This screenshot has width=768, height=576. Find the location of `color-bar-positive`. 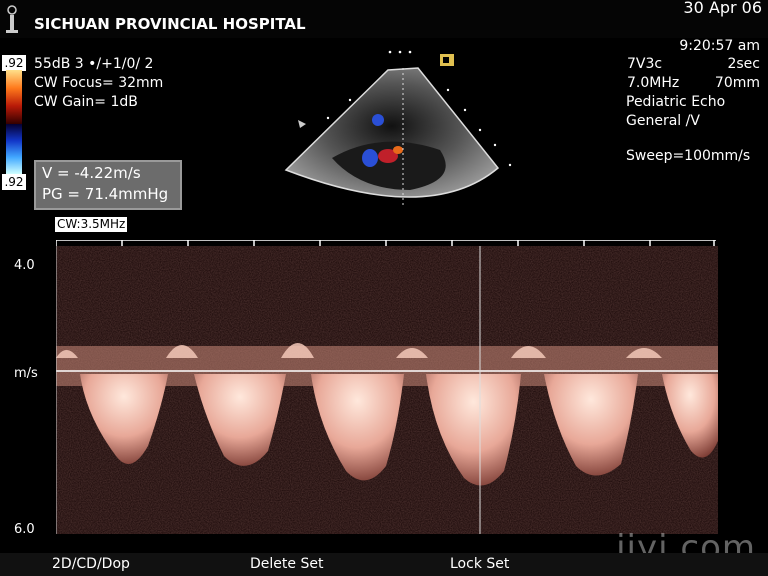

color-bar-positive is located at coordinates (14, 97).